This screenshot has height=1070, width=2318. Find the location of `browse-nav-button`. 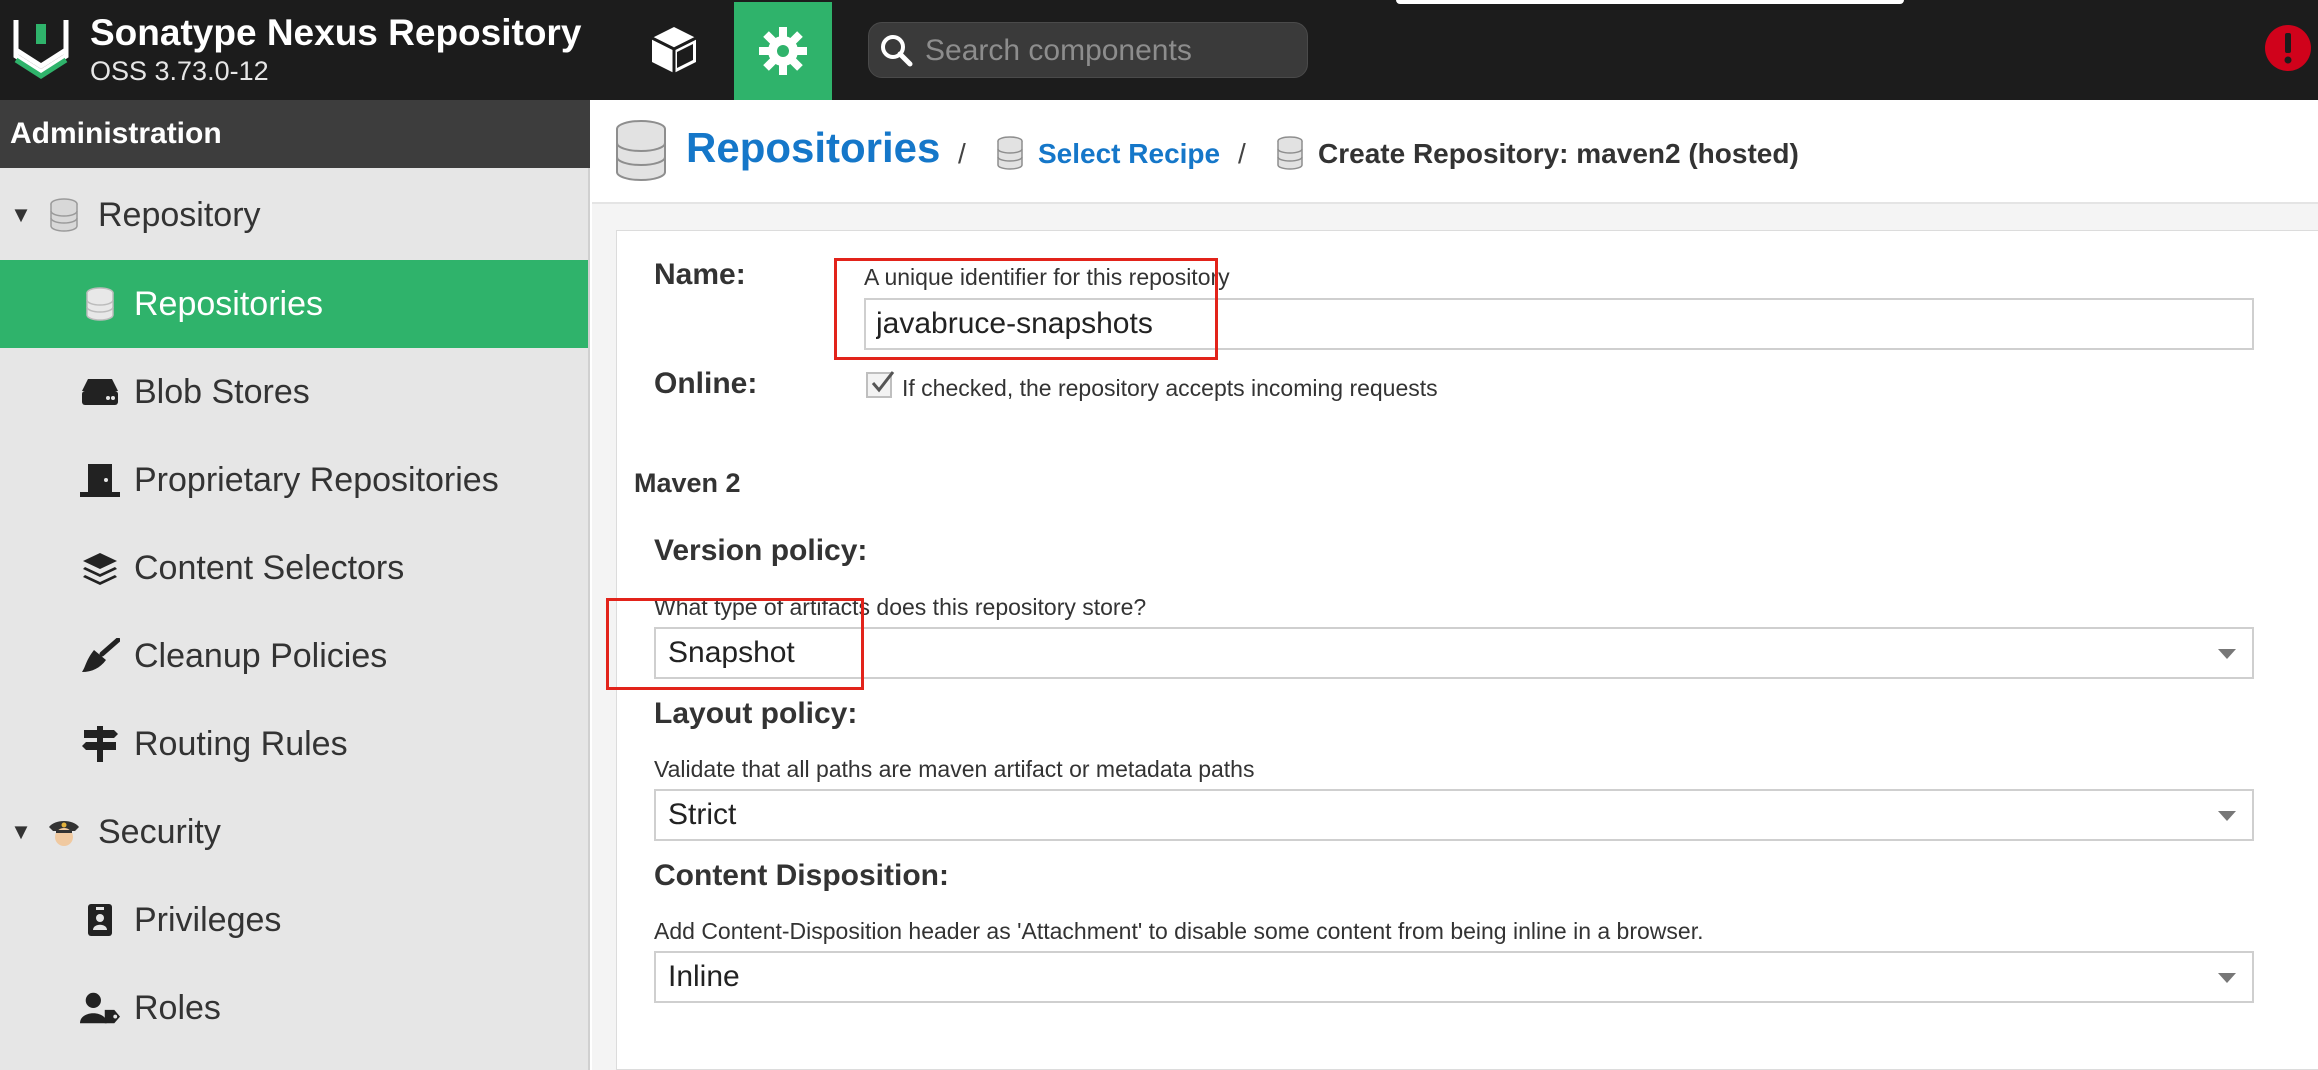

browse-nav-button is located at coordinates (674, 50).